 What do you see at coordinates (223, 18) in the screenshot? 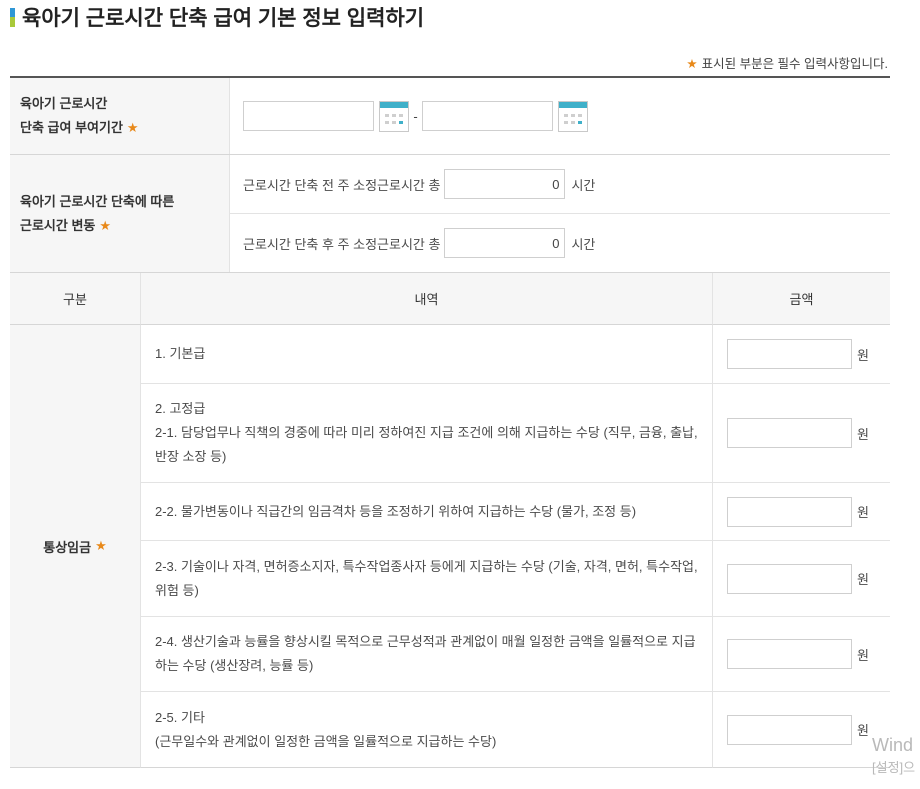
I see `page-title-text: 육아기 근로시간 단축 급여 기본 정보 입력하기` at bounding box center [223, 18].